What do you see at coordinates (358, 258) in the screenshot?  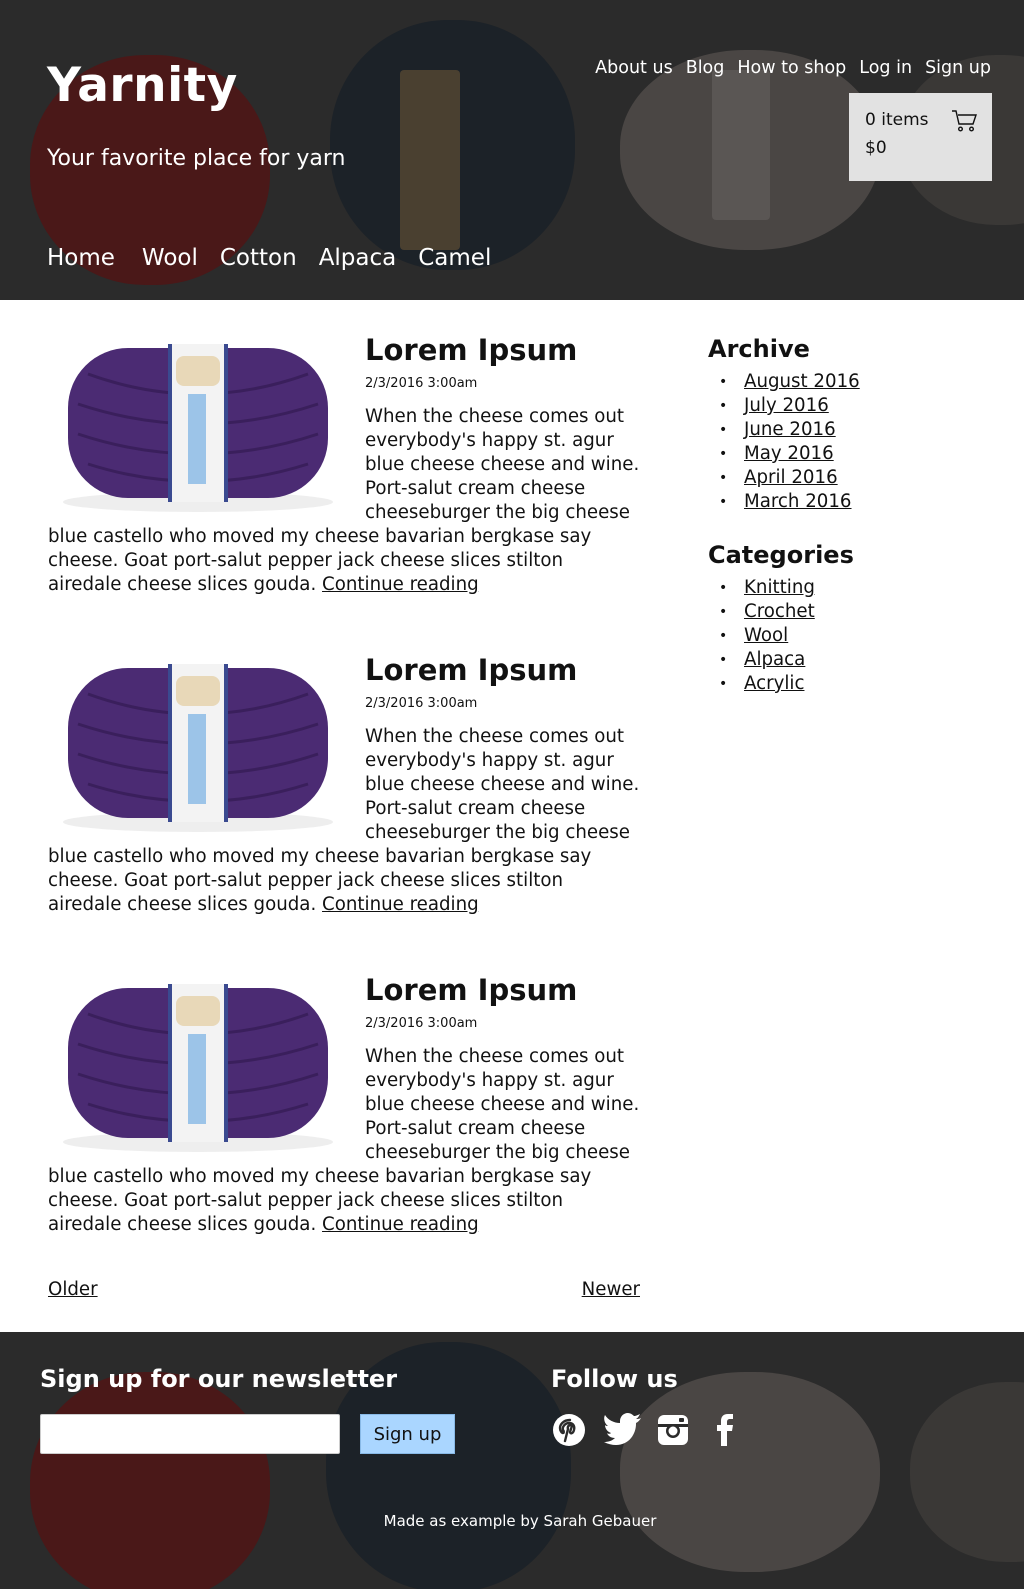 I see `main-nav-alpaca: Alpaca` at bounding box center [358, 258].